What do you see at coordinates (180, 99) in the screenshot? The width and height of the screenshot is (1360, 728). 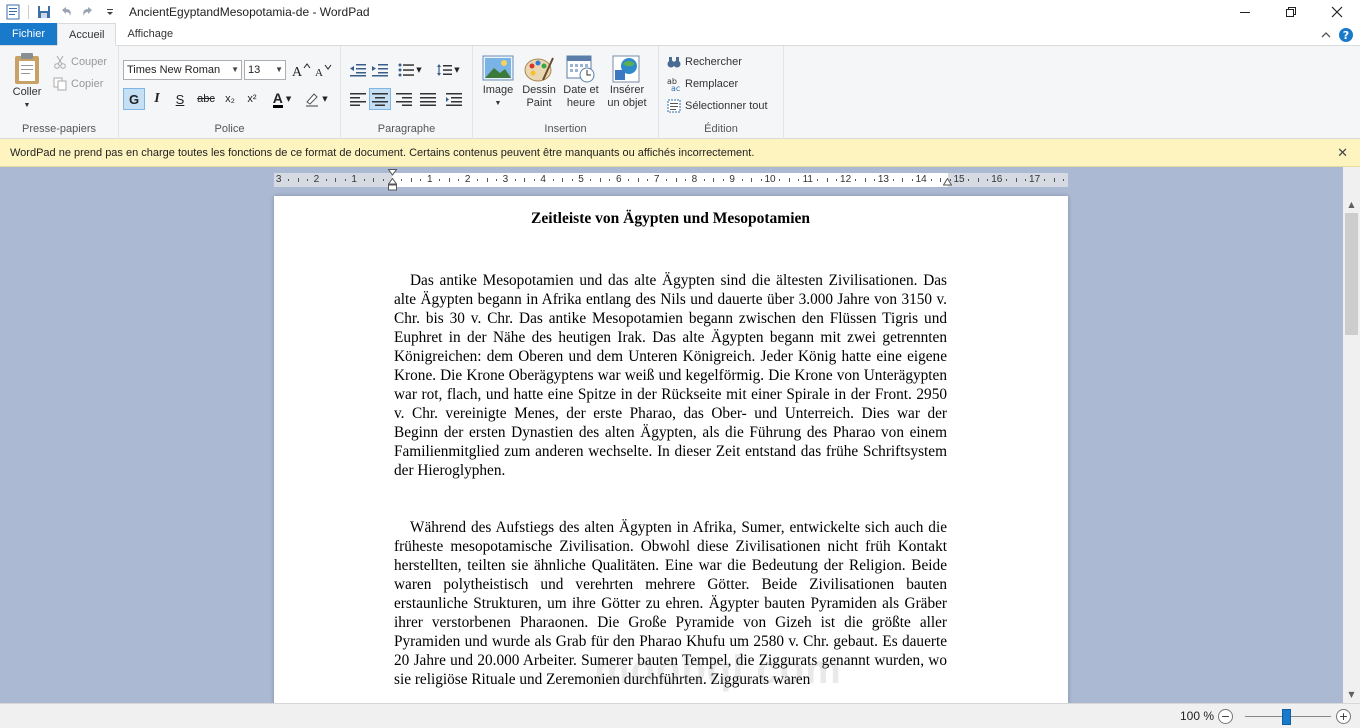 I see `underline-button: S` at bounding box center [180, 99].